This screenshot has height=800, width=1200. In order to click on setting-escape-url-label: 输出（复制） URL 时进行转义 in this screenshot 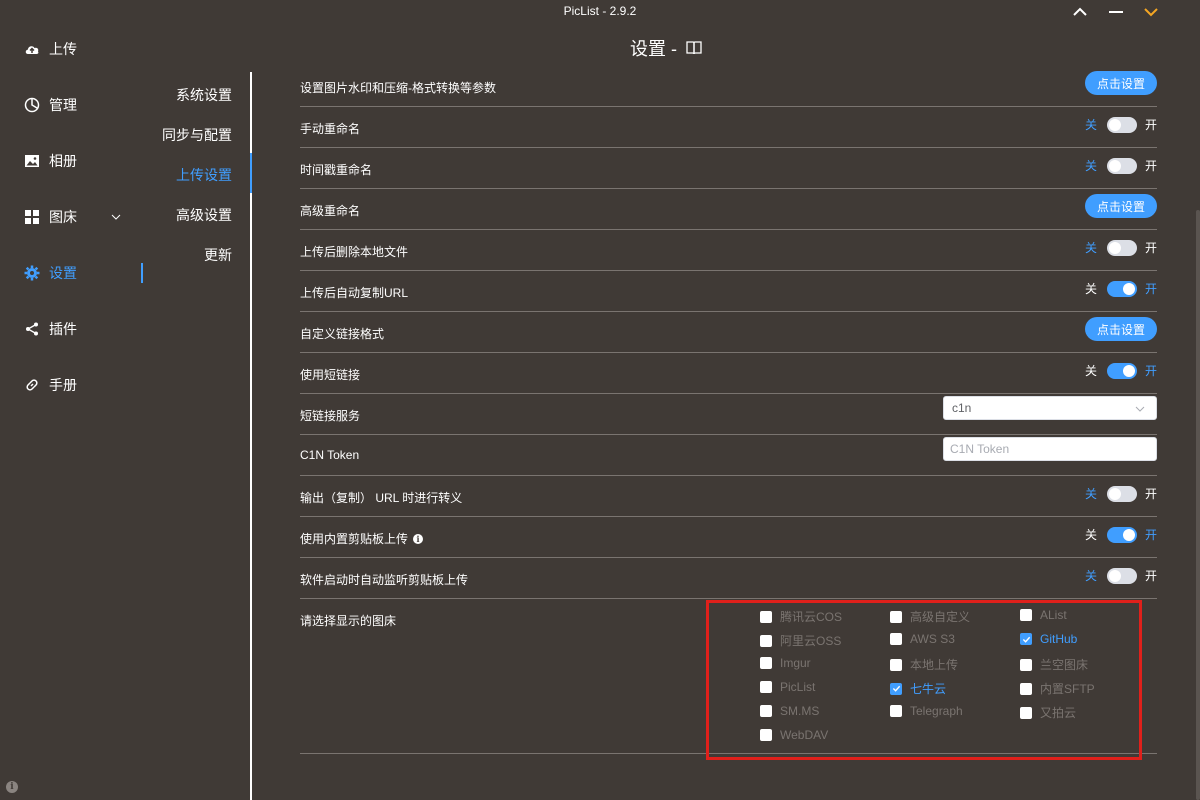, I will do `click(381, 498)`.